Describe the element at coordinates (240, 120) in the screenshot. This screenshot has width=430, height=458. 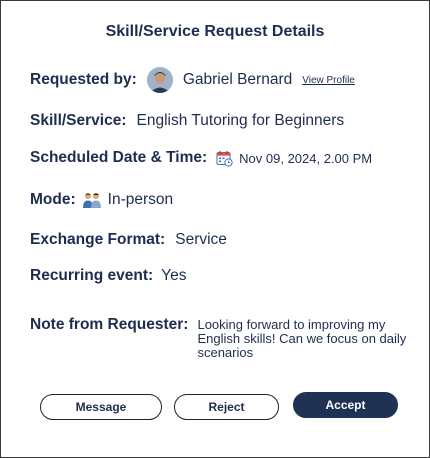
I see `skill-value: English Tutoring for Beginners` at that location.